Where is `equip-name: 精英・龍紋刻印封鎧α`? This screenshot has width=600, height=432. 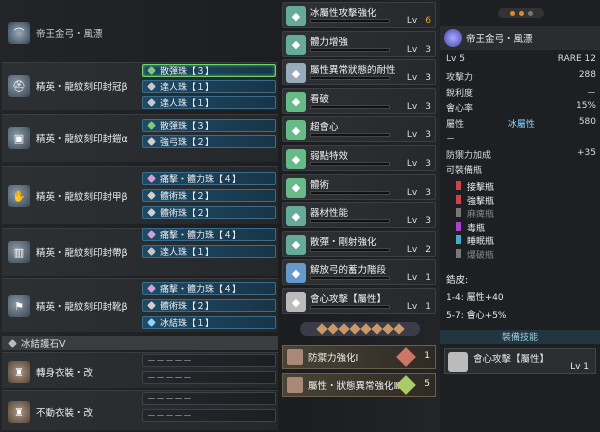 equip-name: 精英・龍紋刻印封鎧α is located at coordinates (82, 139).